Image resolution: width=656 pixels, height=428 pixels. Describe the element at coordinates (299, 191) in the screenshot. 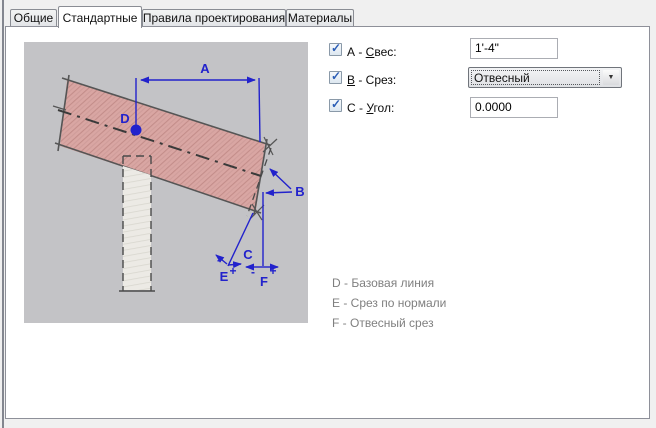

I see `diagram-label-b: B` at that location.